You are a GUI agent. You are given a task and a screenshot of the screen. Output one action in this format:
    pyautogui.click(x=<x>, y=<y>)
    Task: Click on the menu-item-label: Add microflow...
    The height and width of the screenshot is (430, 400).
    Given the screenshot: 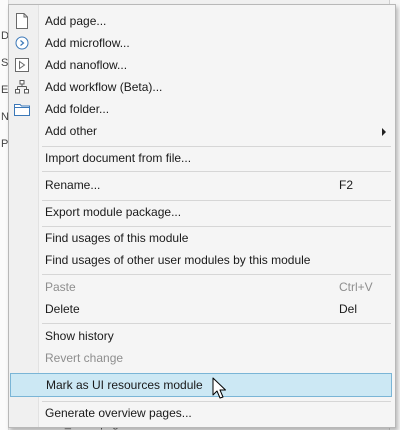 What is the action you would take?
    pyautogui.click(x=87, y=43)
    